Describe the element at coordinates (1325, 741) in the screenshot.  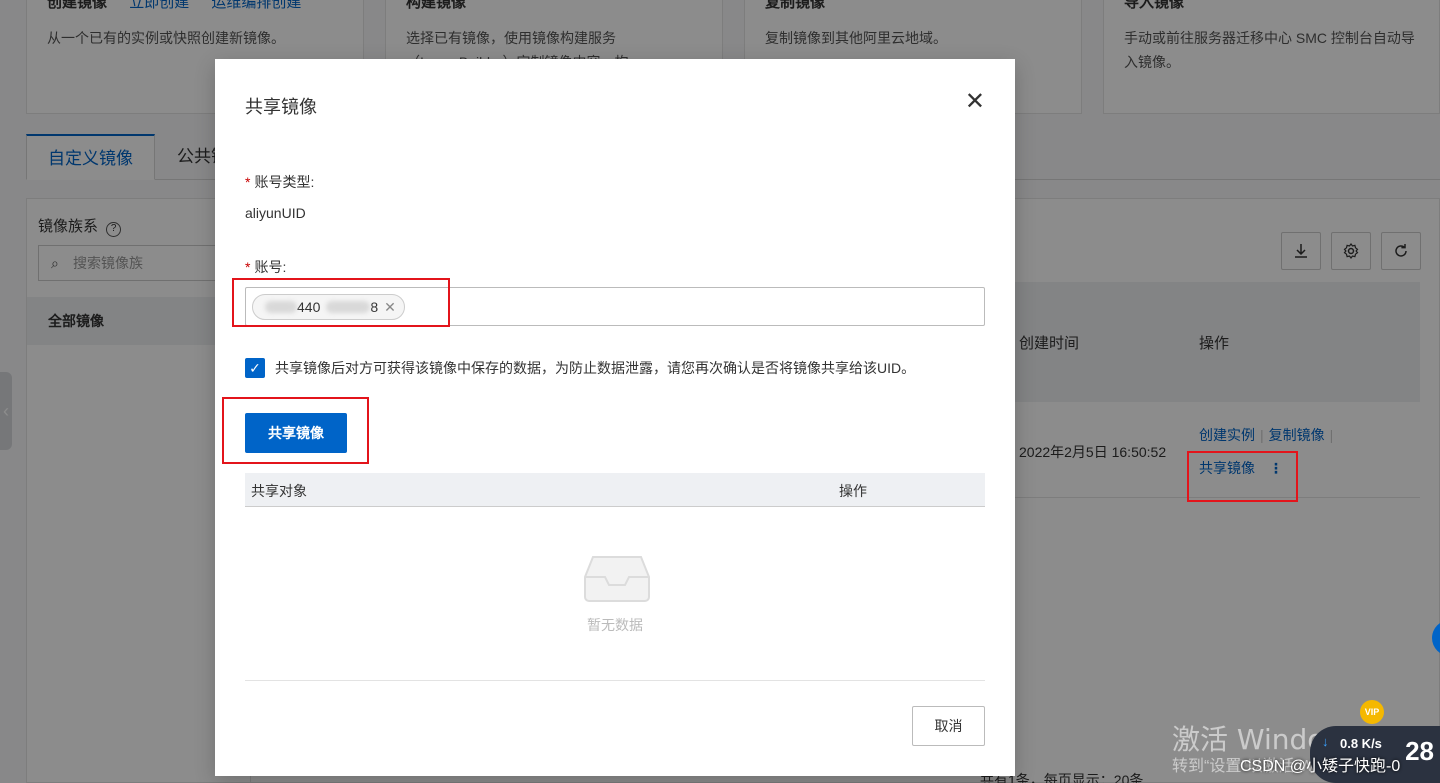
I see `download-arrow-icon: ↓` at that location.